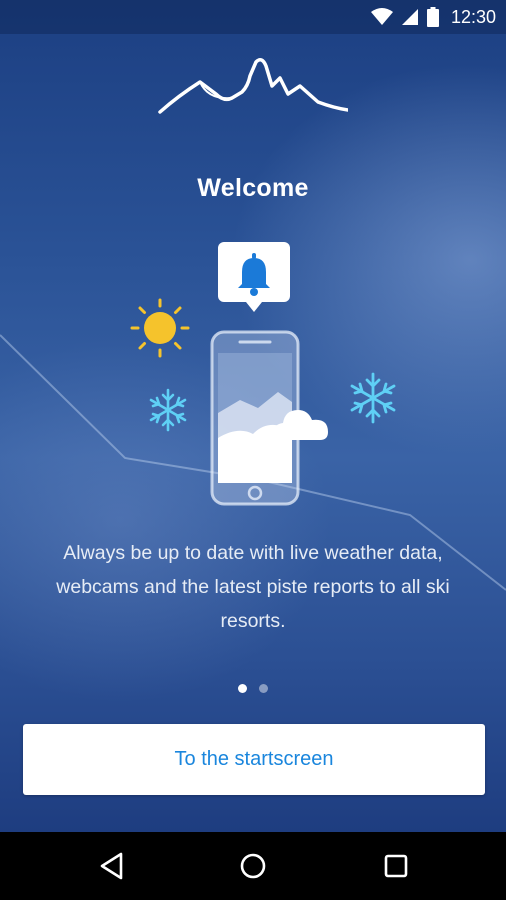  What do you see at coordinates (253, 188) in the screenshot?
I see `welcome-title: Welcome` at bounding box center [253, 188].